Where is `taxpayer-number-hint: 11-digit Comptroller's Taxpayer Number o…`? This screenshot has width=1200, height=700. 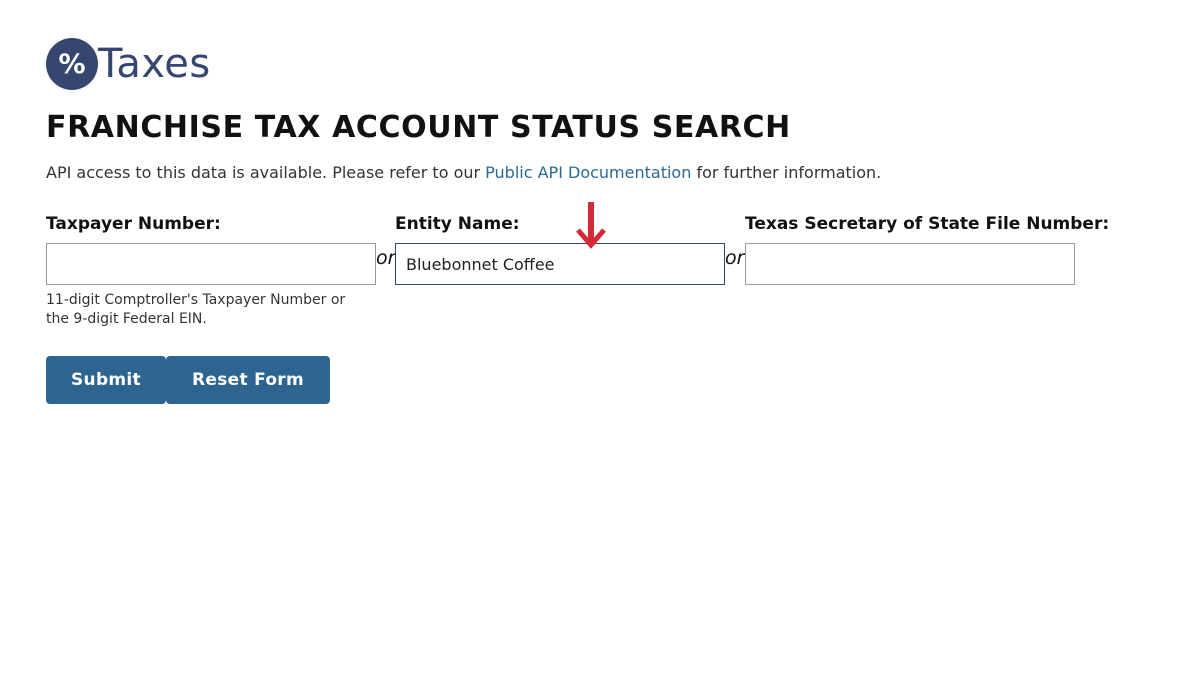 taxpayer-number-hint: 11-digit Comptroller's Taxpayer Number o… is located at coordinates (196, 309).